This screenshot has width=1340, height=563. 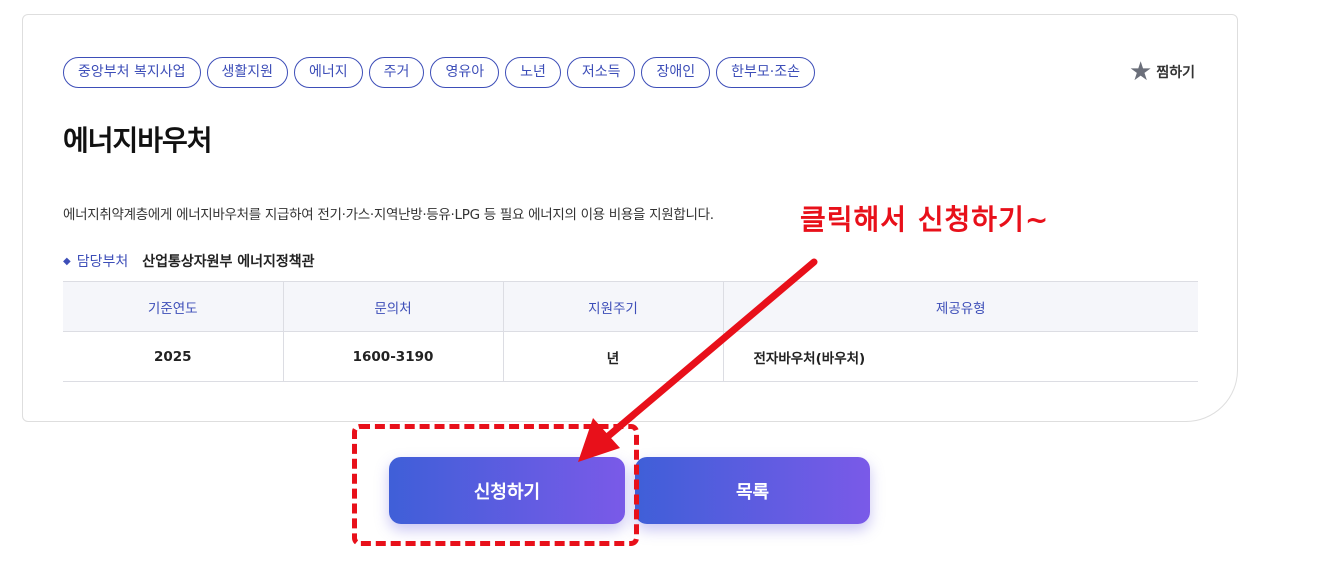 What do you see at coordinates (393, 306) in the screenshot?
I see `header-contact: 문의처` at bounding box center [393, 306].